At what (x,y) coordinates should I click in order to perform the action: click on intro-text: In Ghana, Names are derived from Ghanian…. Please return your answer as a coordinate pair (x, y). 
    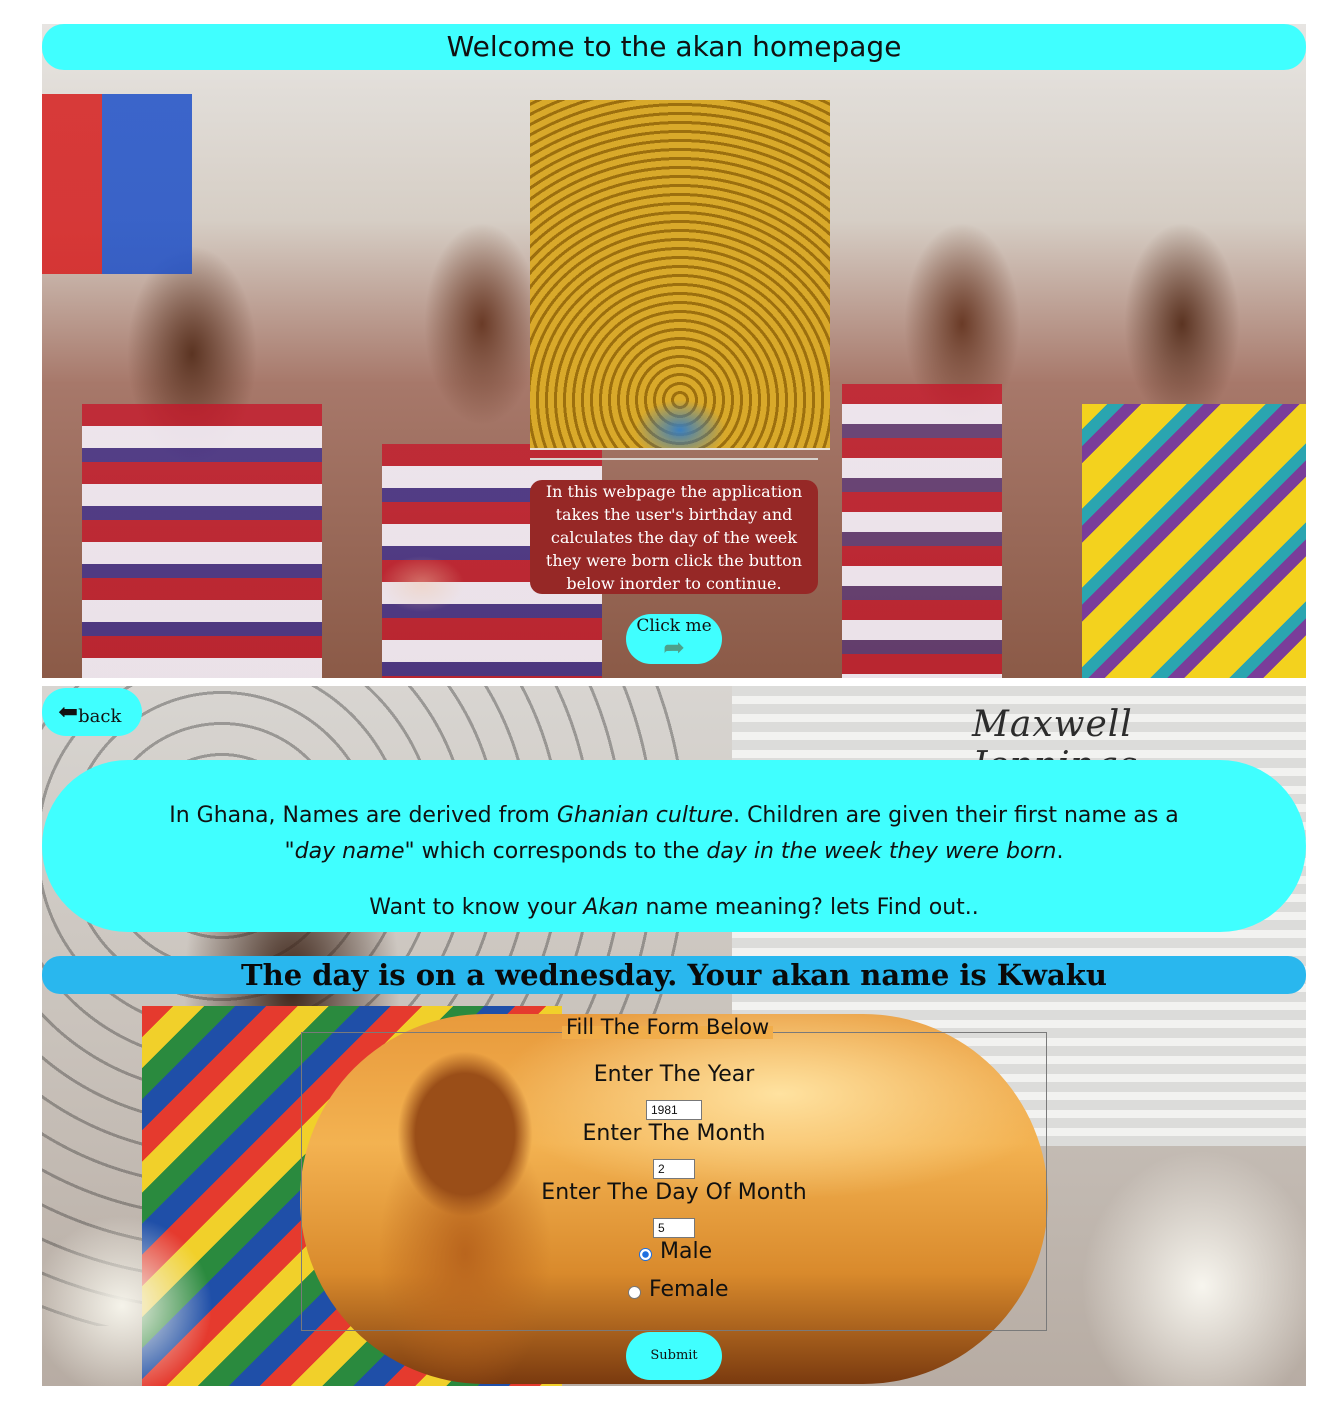
    Looking at the image, I should click on (674, 833).